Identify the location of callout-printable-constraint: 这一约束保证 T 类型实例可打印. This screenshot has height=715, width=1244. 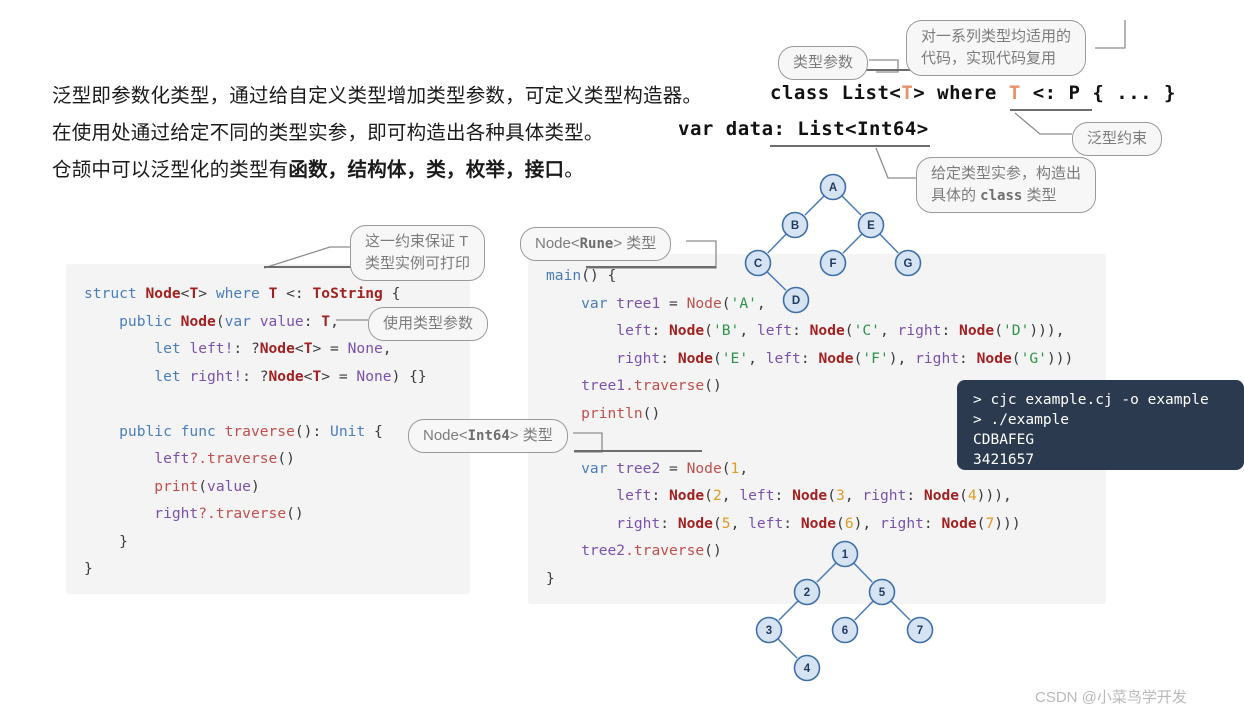
(418, 253).